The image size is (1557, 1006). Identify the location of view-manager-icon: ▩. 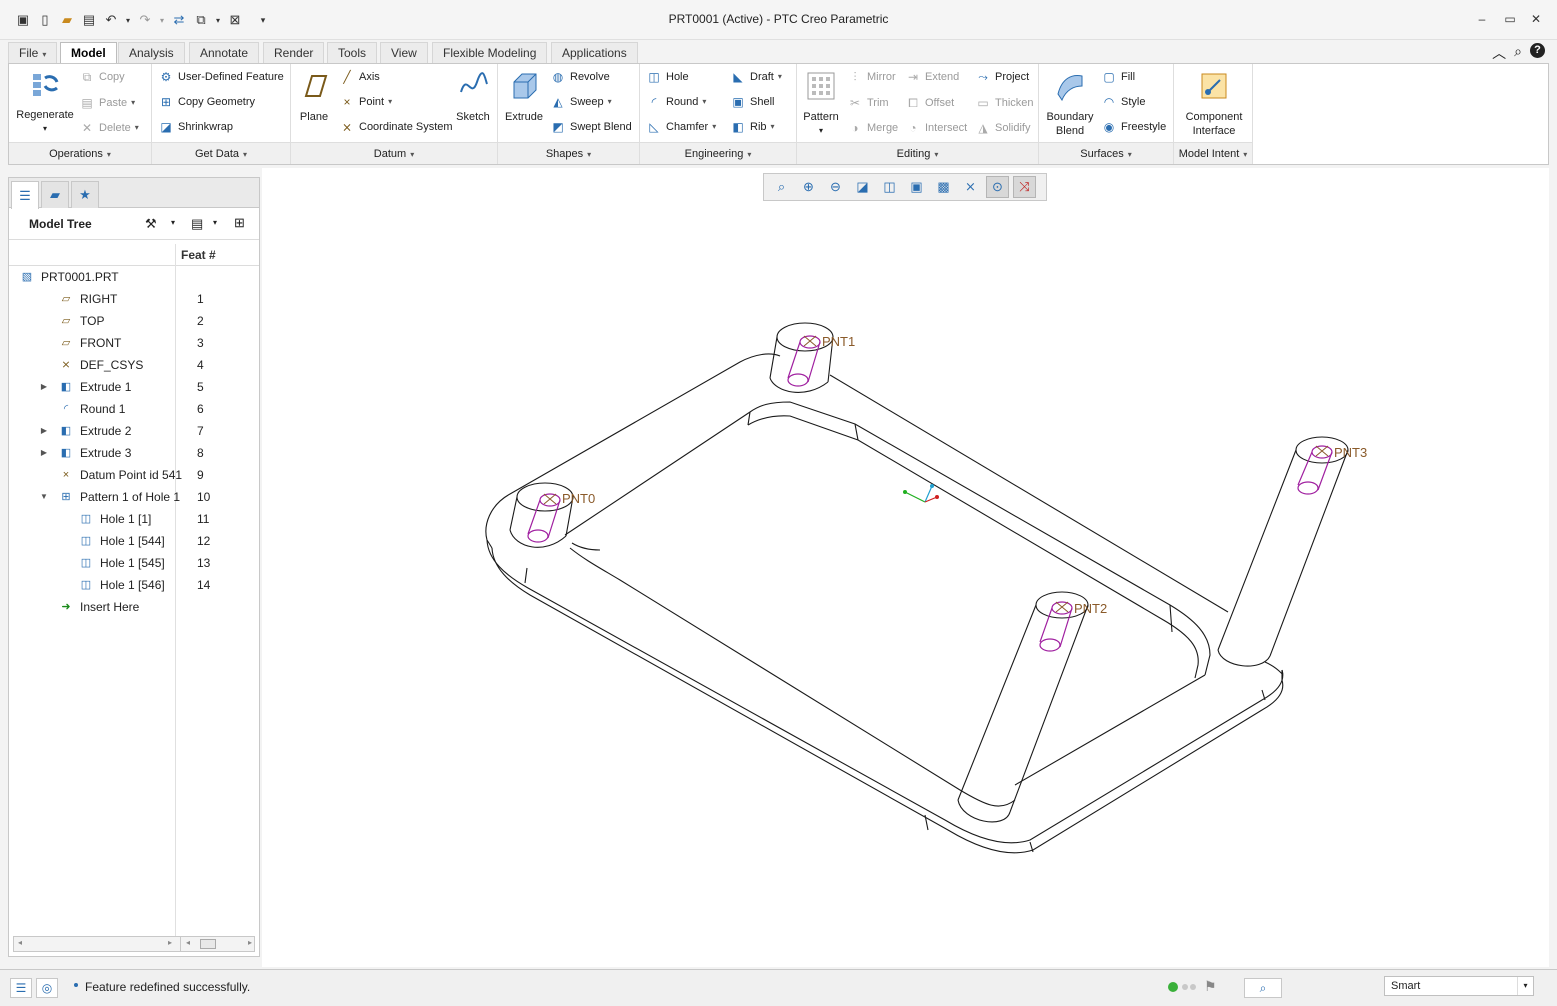
(943, 187).